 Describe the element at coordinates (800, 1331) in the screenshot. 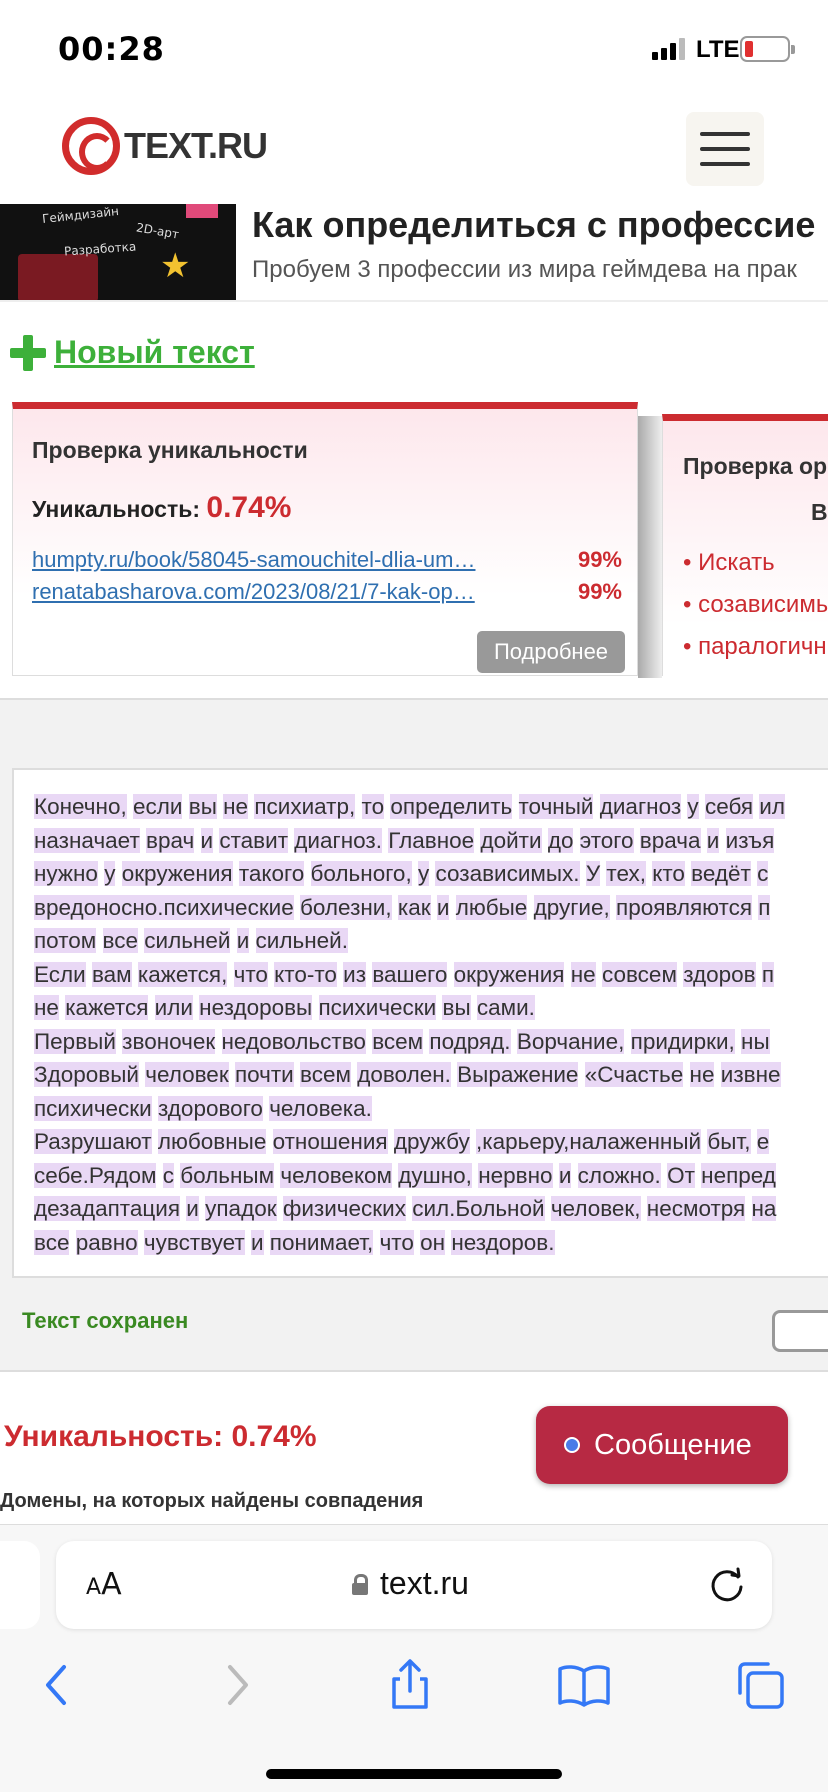

I see `panel-button` at that location.